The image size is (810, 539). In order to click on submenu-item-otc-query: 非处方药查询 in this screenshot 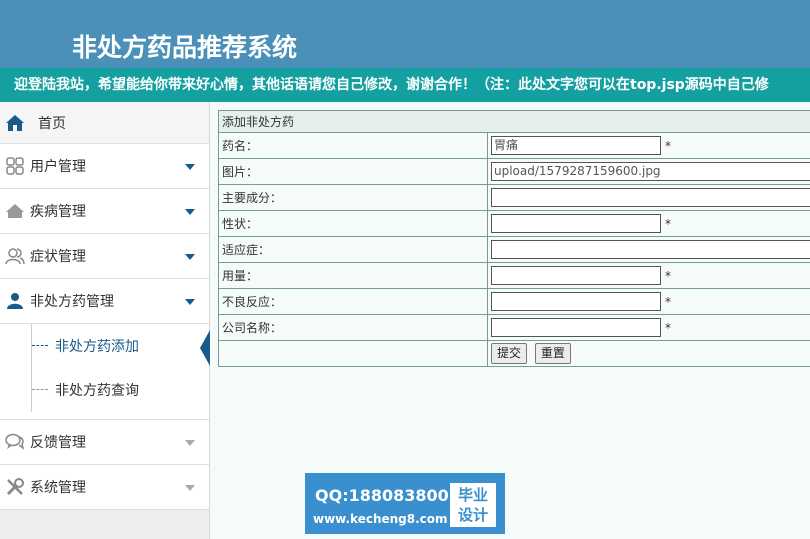, I will do `click(104, 390)`.